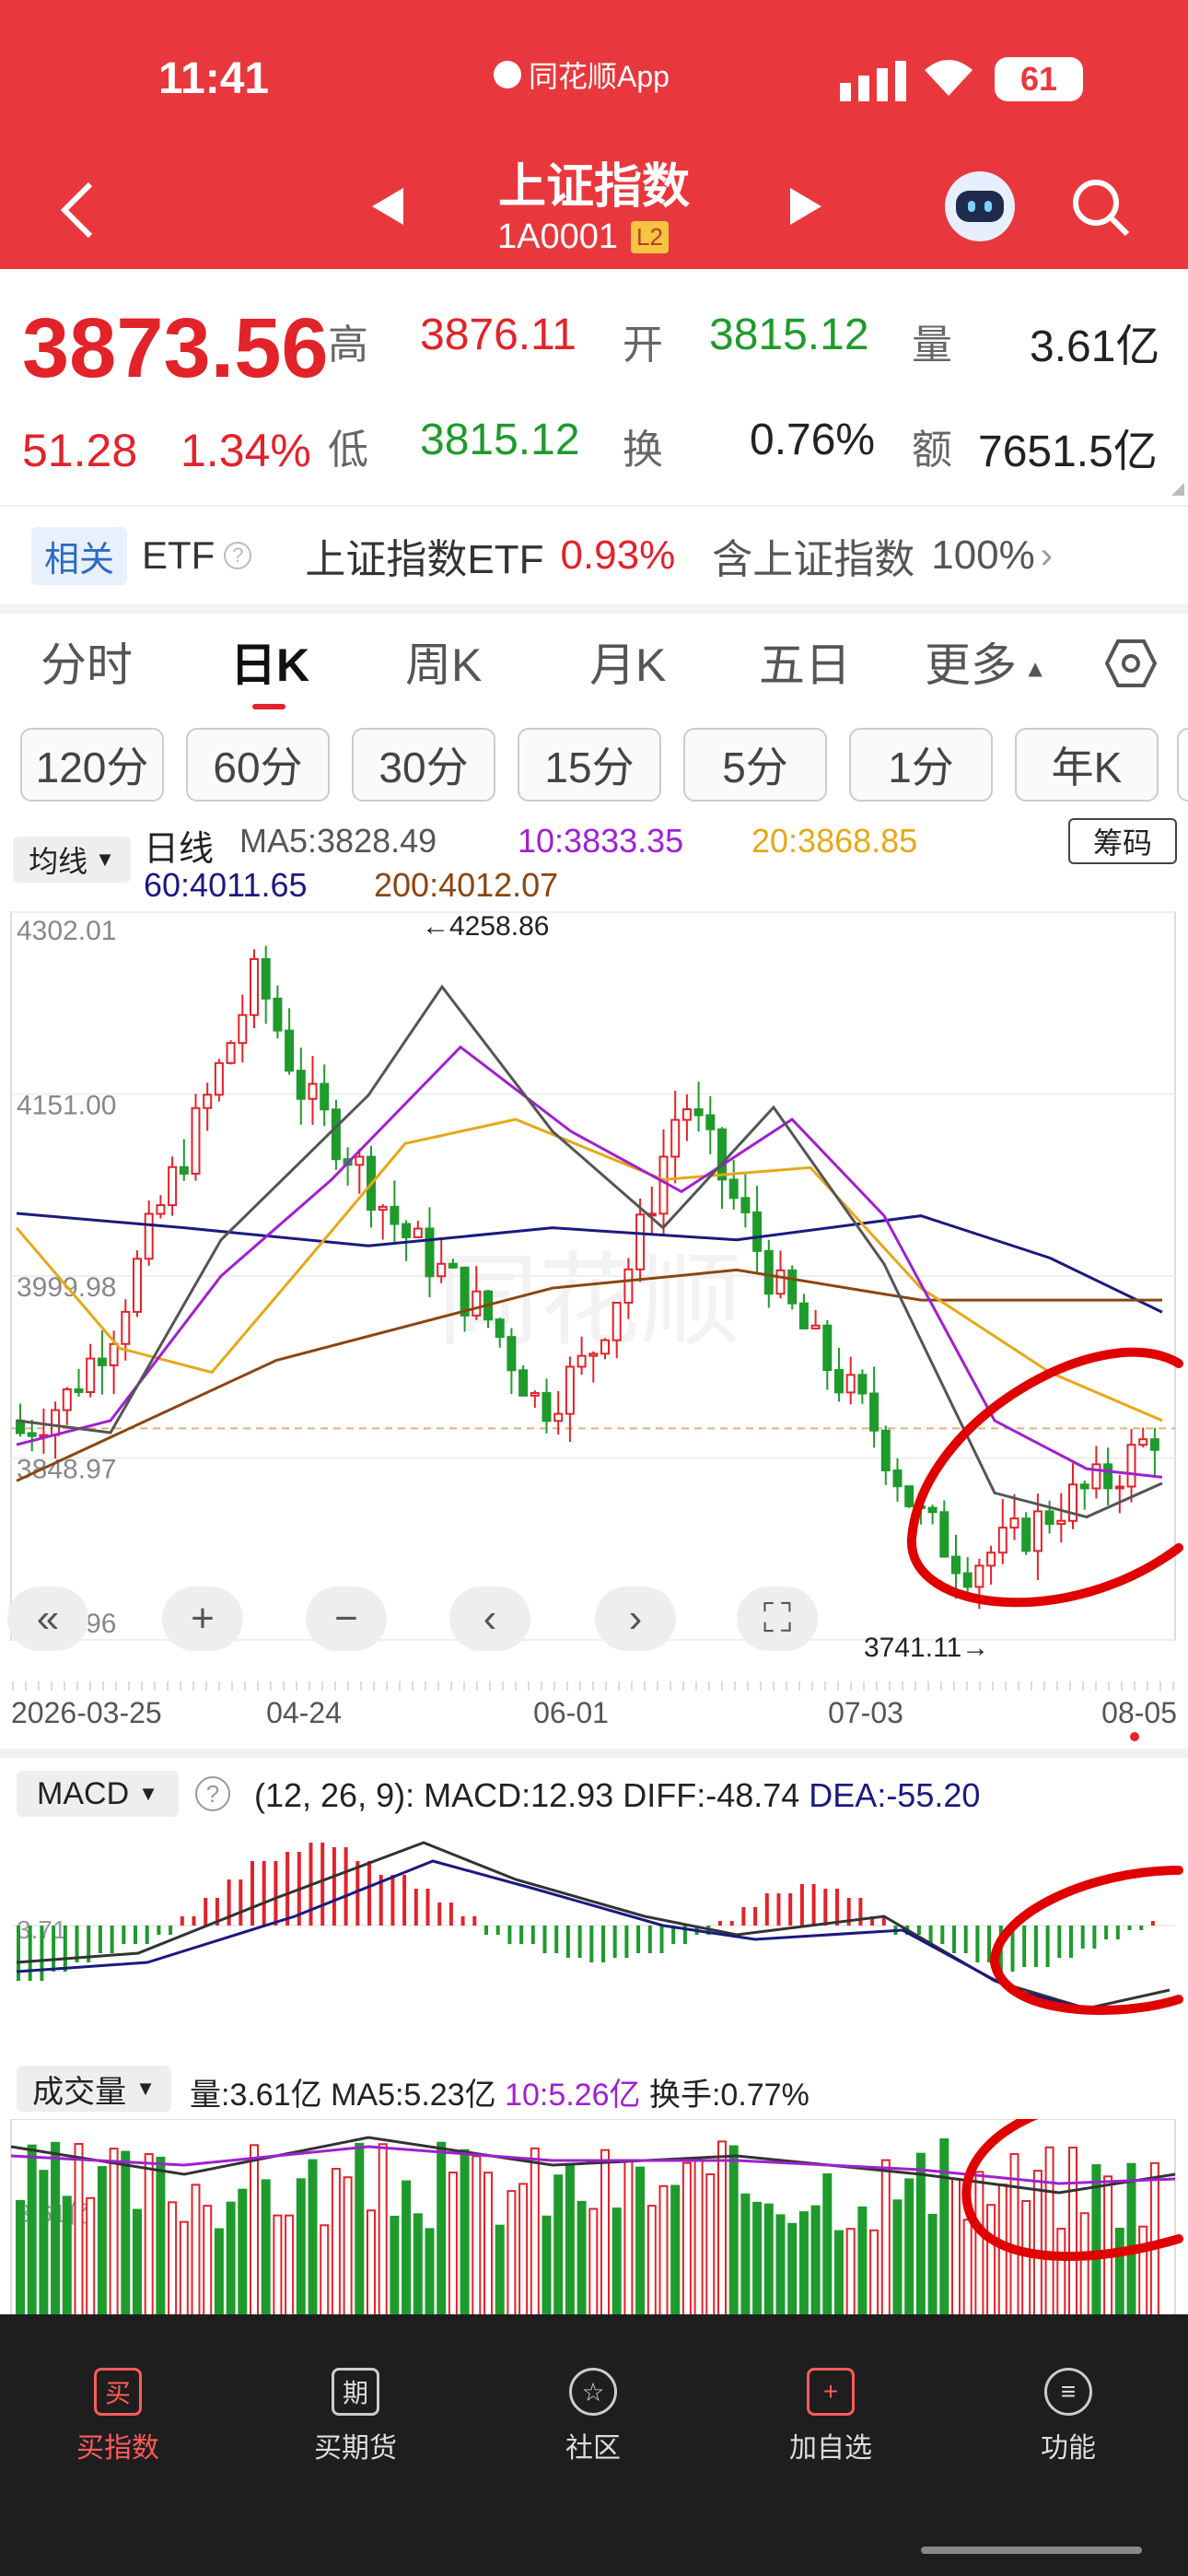  What do you see at coordinates (490, 1619) in the screenshot?
I see `scroll-left-button: ‹` at bounding box center [490, 1619].